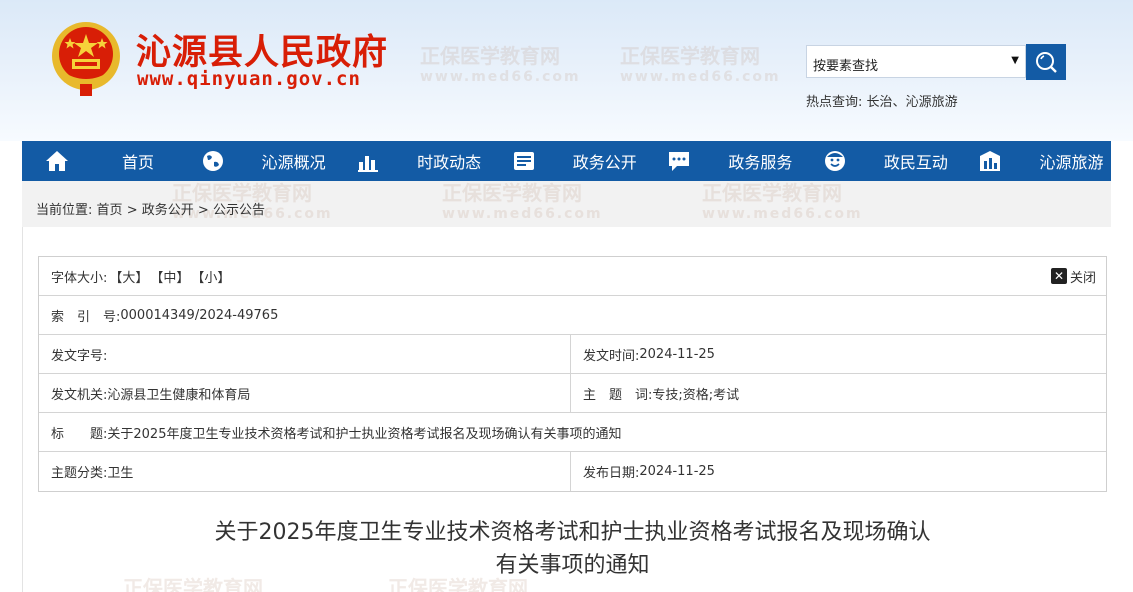 Image resolution: width=1133 pixels, height=592 pixels. What do you see at coordinates (1071, 162) in the screenshot?
I see `nav-label: 沁源旅游` at bounding box center [1071, 162].